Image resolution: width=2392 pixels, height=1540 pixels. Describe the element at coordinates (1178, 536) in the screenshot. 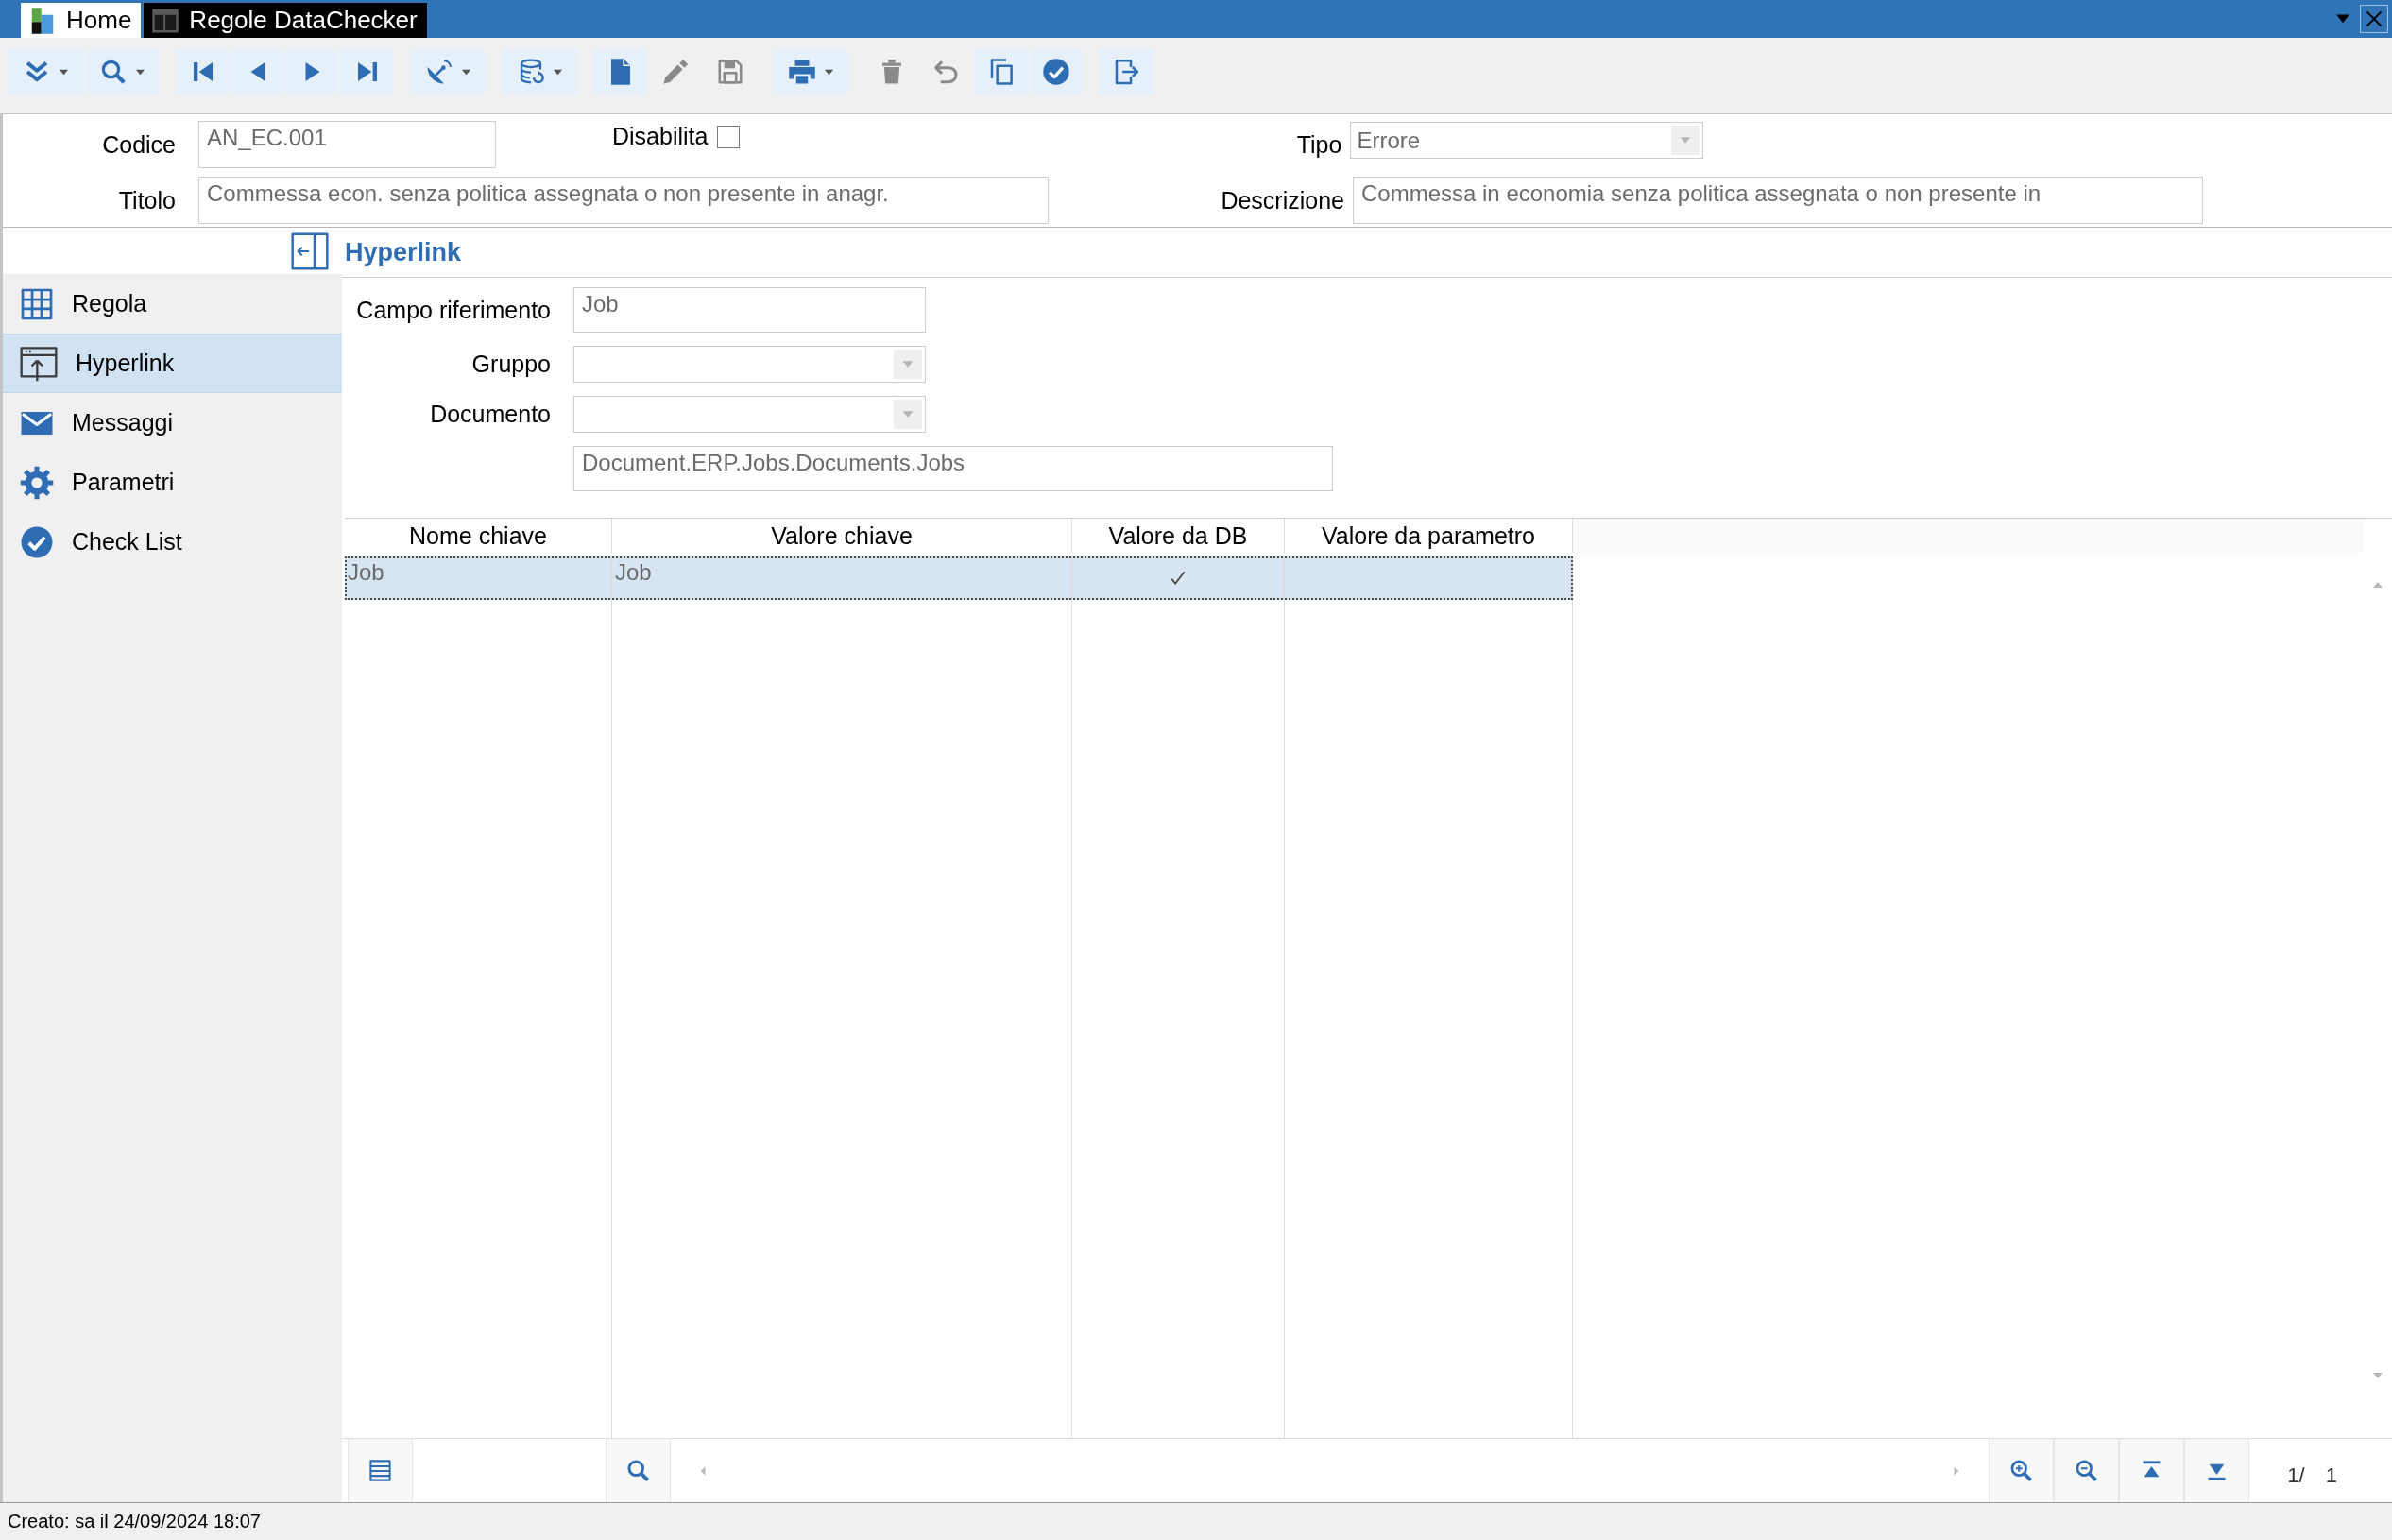

I see `column-header: Valore da DB` at that location.